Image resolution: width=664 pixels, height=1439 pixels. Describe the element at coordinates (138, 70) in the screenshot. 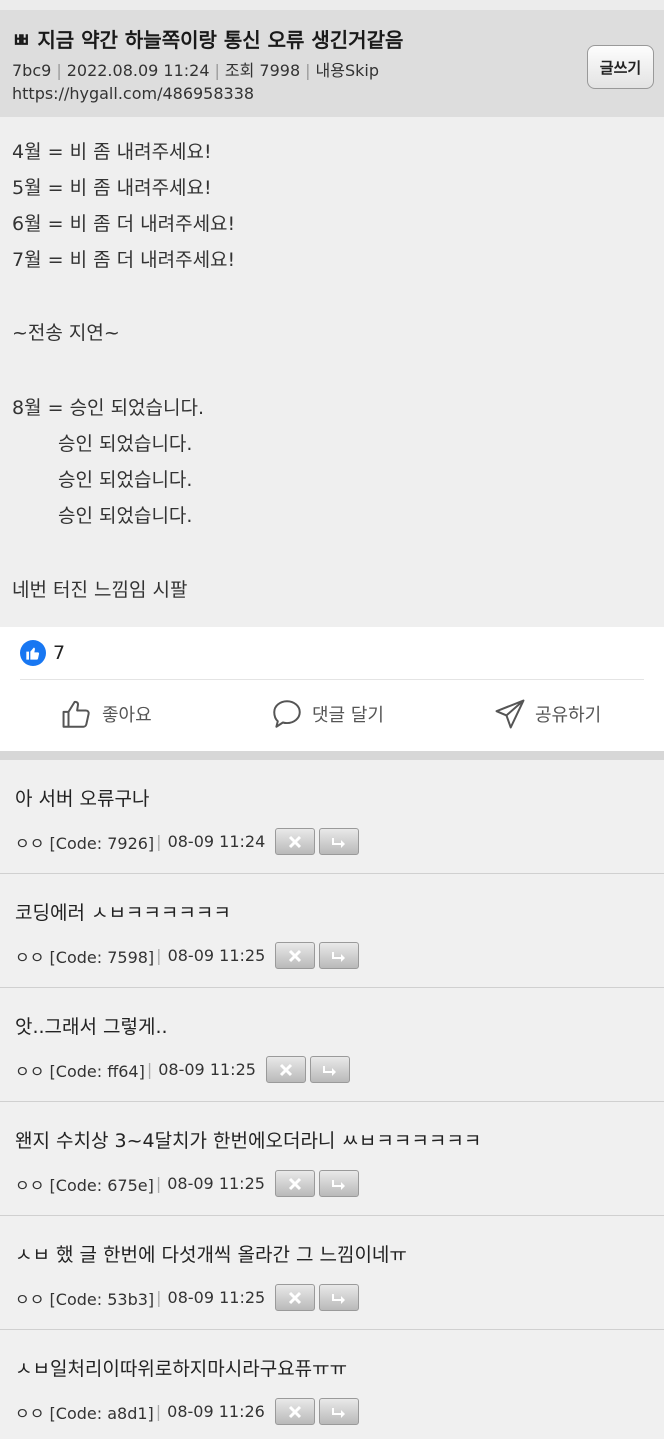

I see `post-date: 2022.08.09 11:24` at that location.